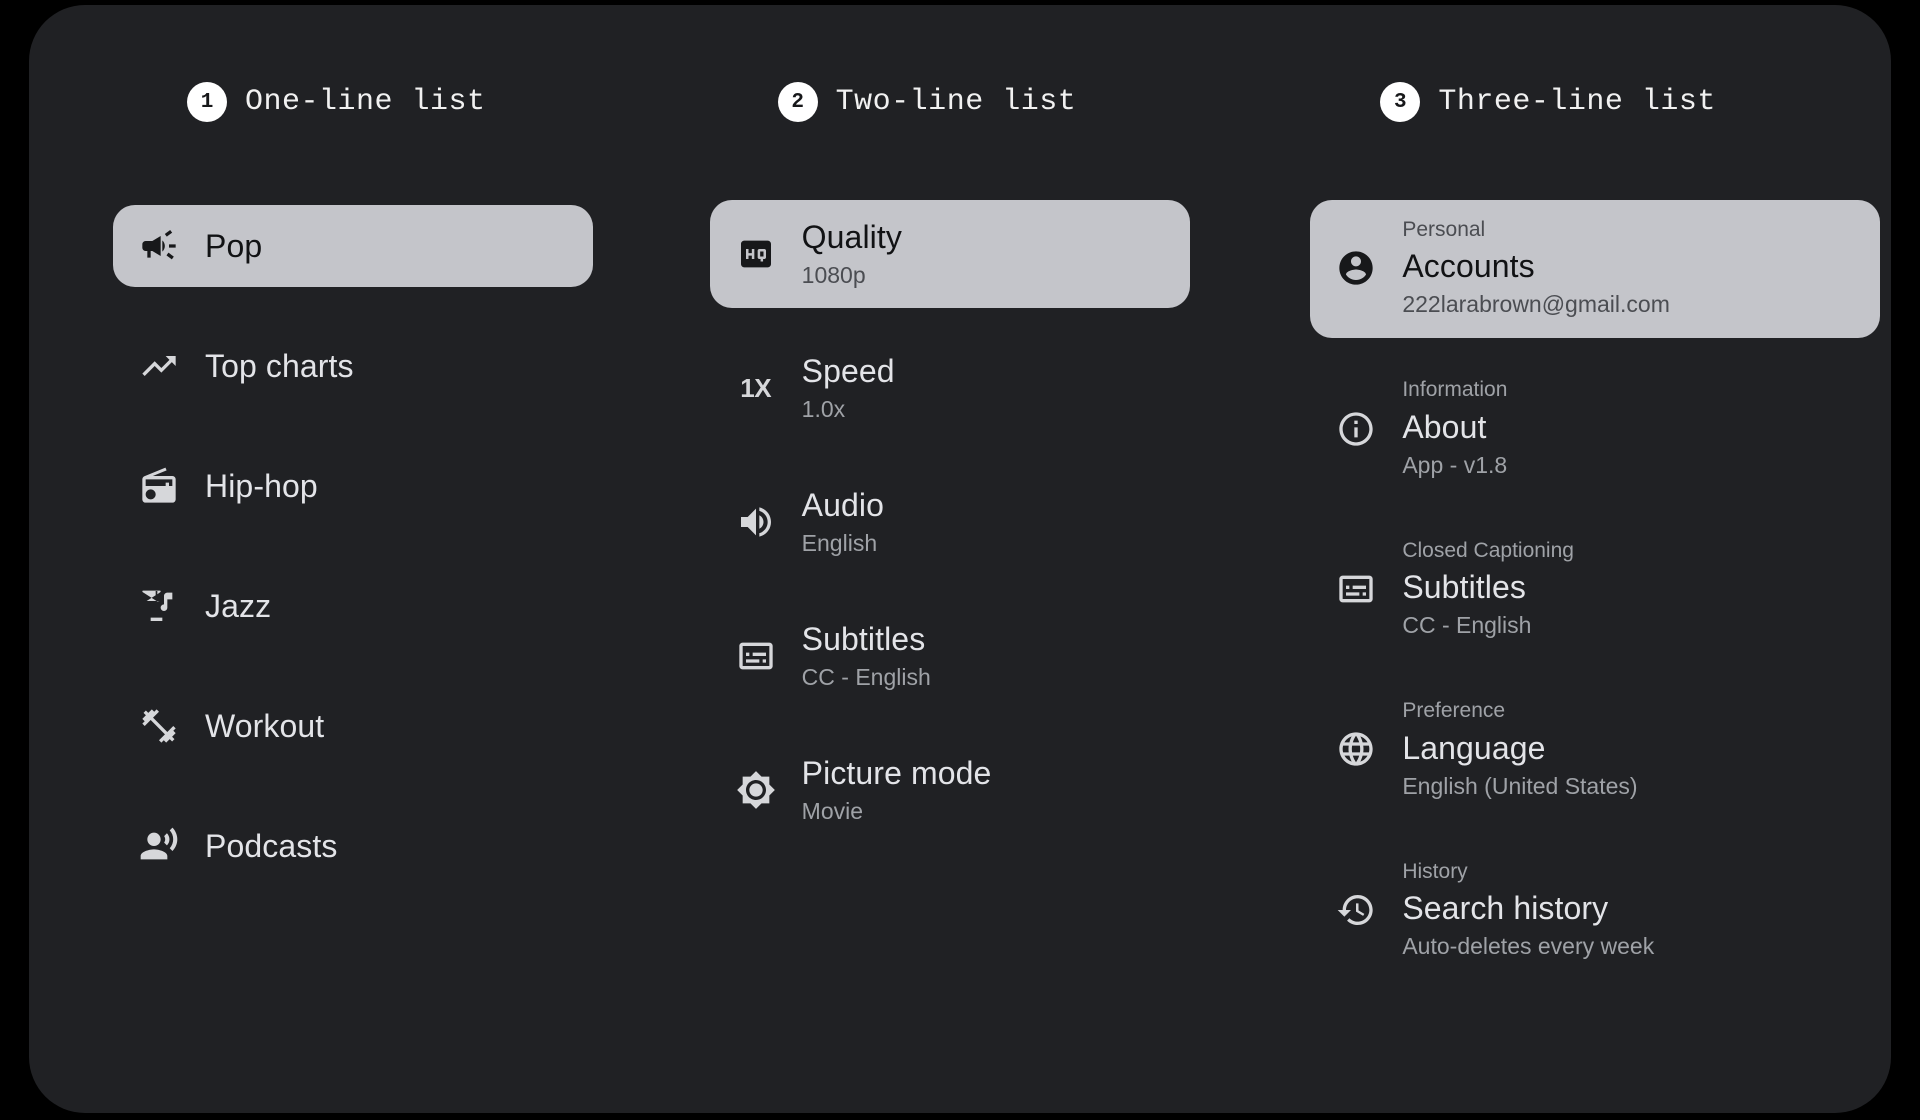 The width and height of the screenshot is (1920, 1120). I want to click on list-item-headline: Language, so click(1474, 747).